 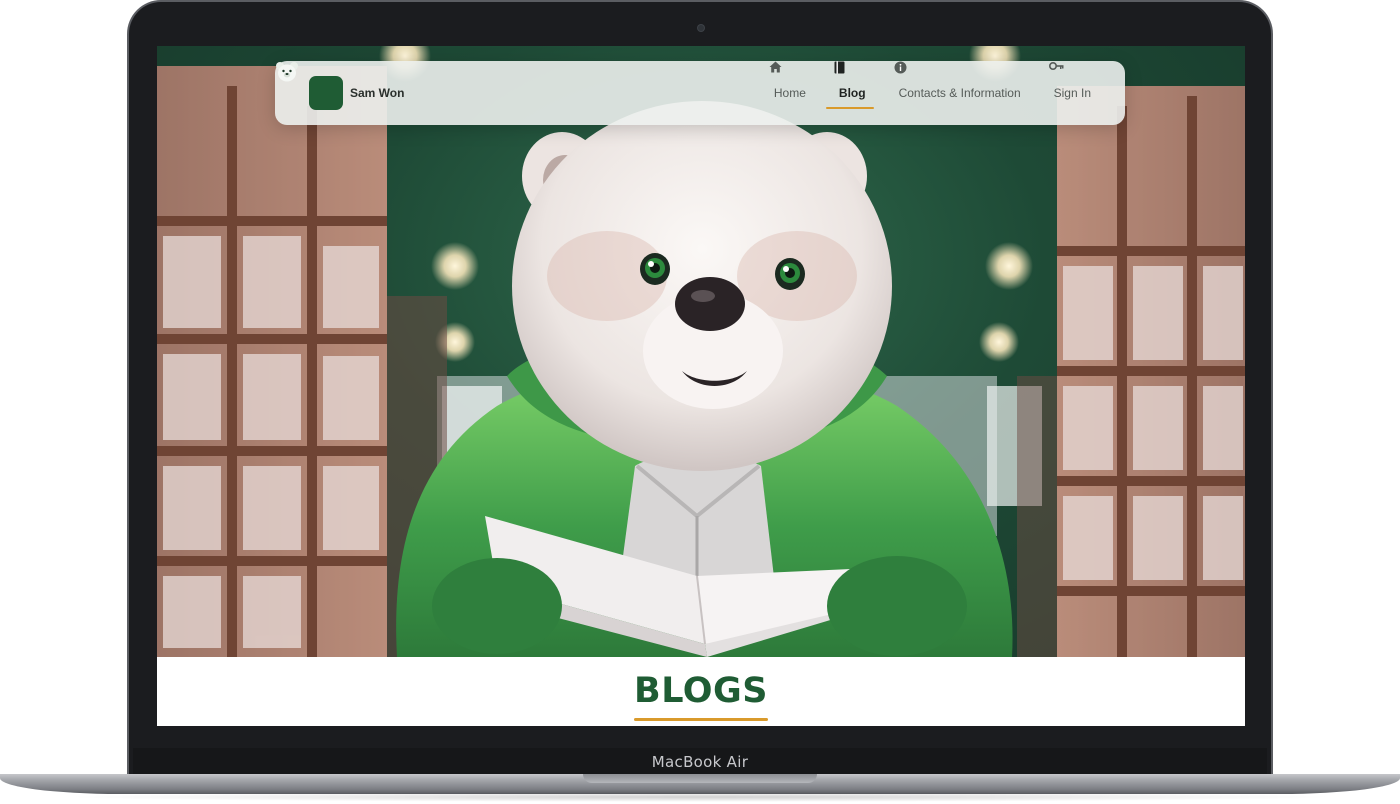 I want to click on section-title: BLOGS, so click(x=701, y=691).